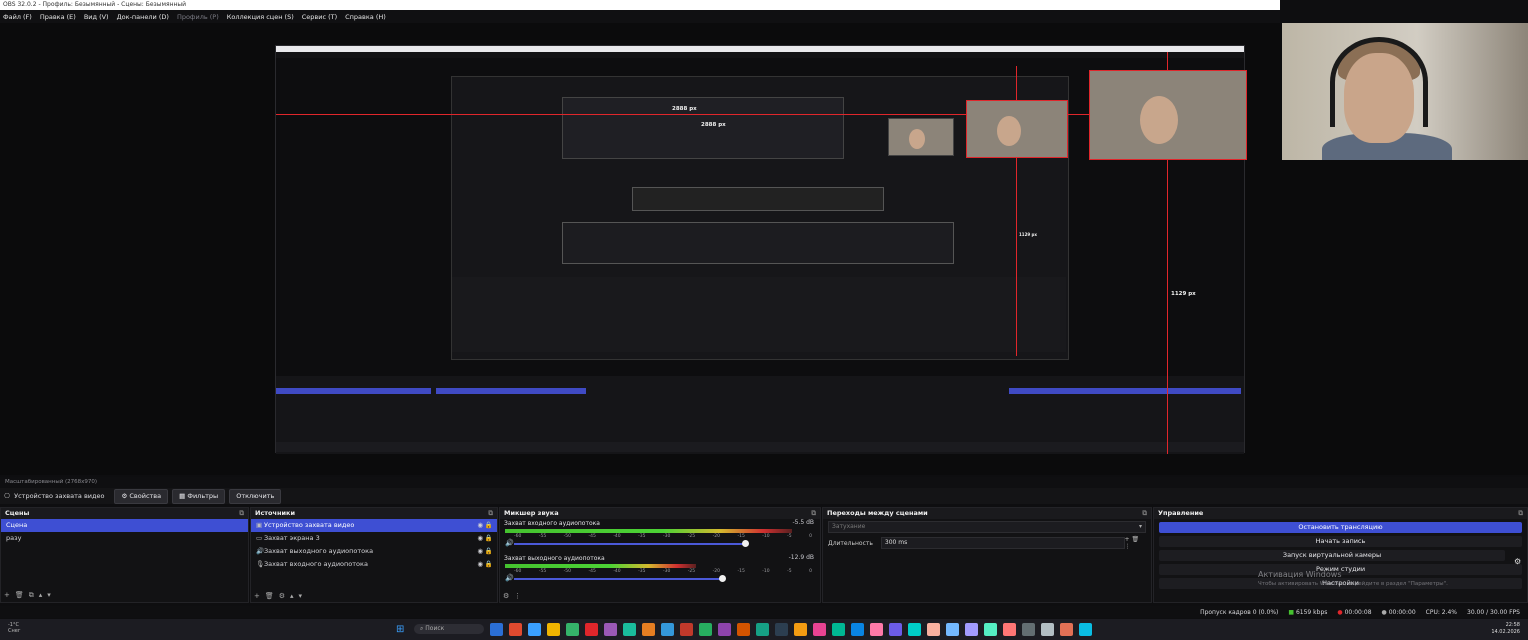 Image resolution: width=1528 pixels, height=640 pixels. What do you see at coordinates (1517, 561) in the screenshot?
I see `gear-icon: ⚙` at bounding box center [1517, 561].